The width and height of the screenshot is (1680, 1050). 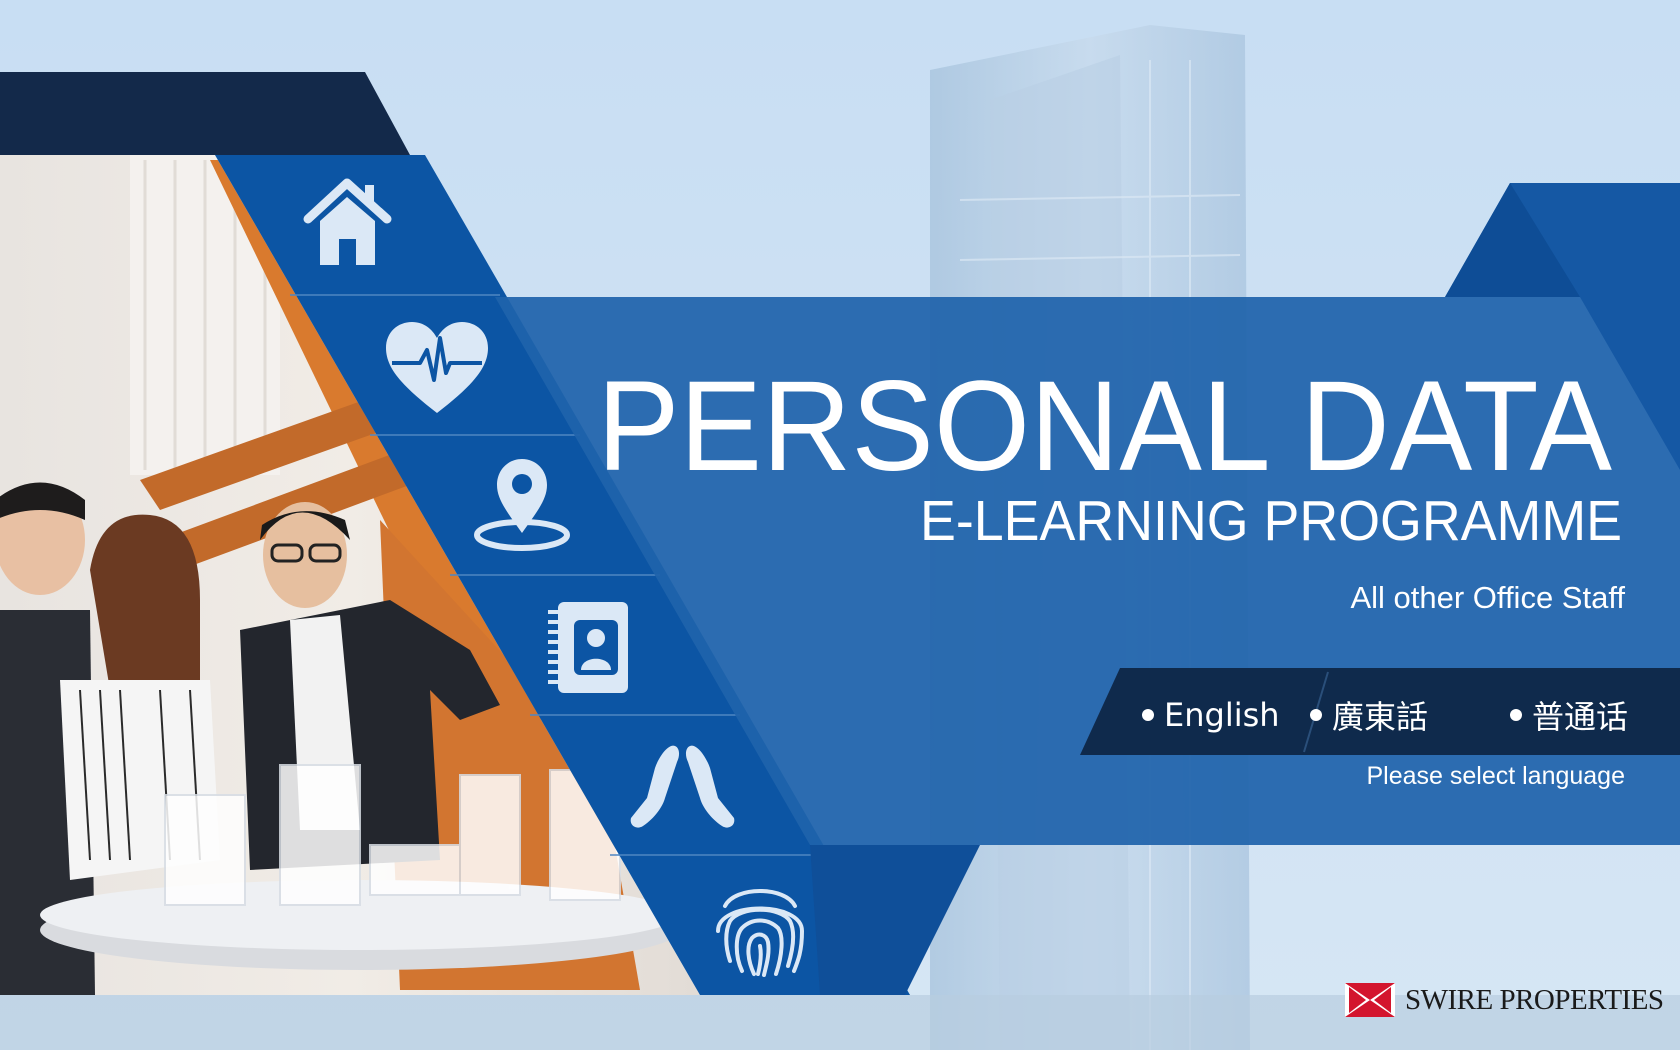 What do you see at coordinates (1487, 597) in the screenshot?
I see `audience-label: All other Office Staff` at bounding box center [1487, 597].